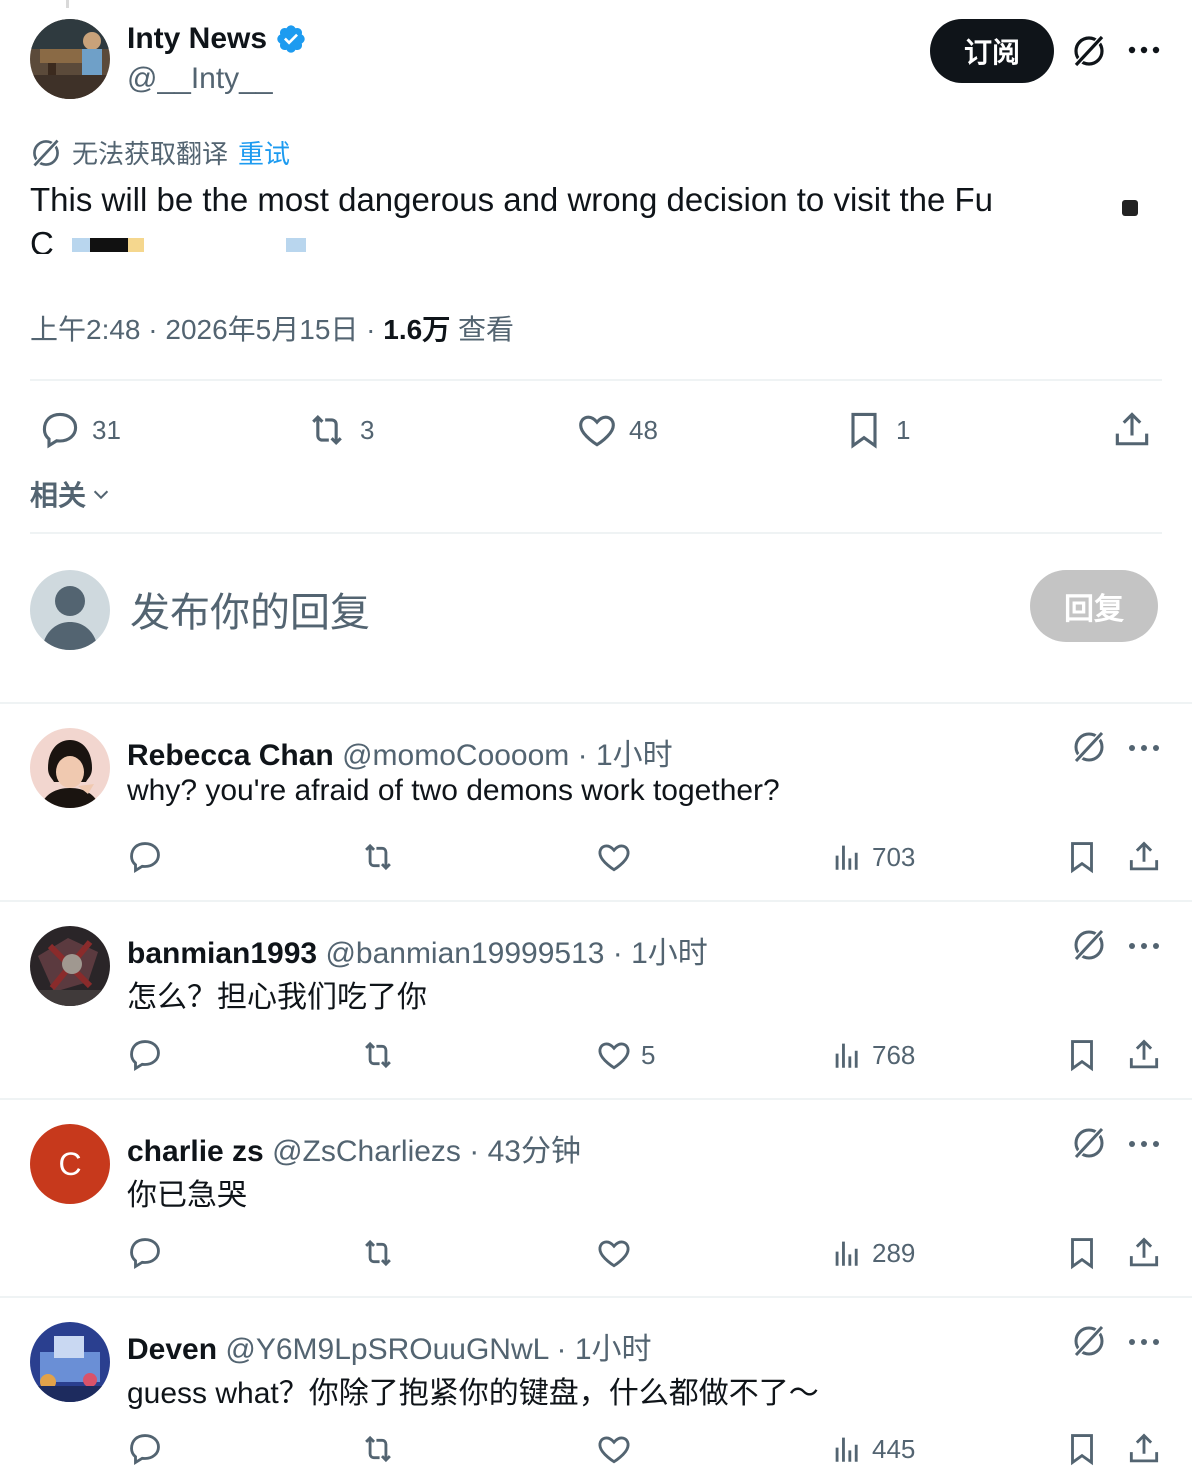 This screenshot has height=1470, width=1192. I want to click on reply-submit-button: 回复, so click(1094, 606).